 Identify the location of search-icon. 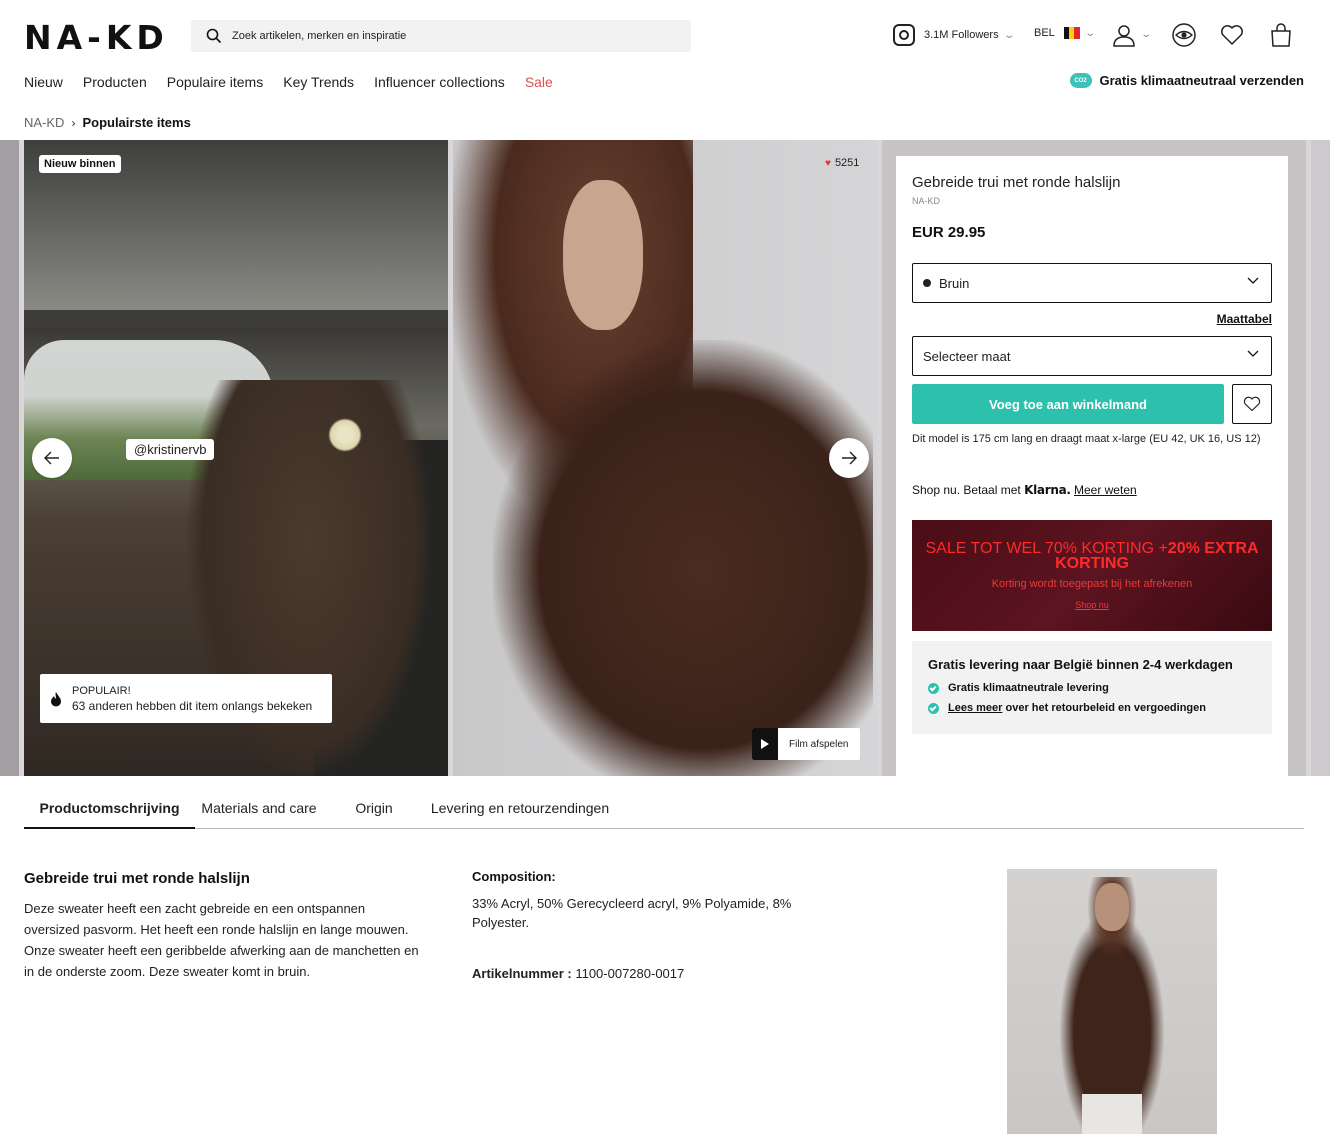
(214, 36).